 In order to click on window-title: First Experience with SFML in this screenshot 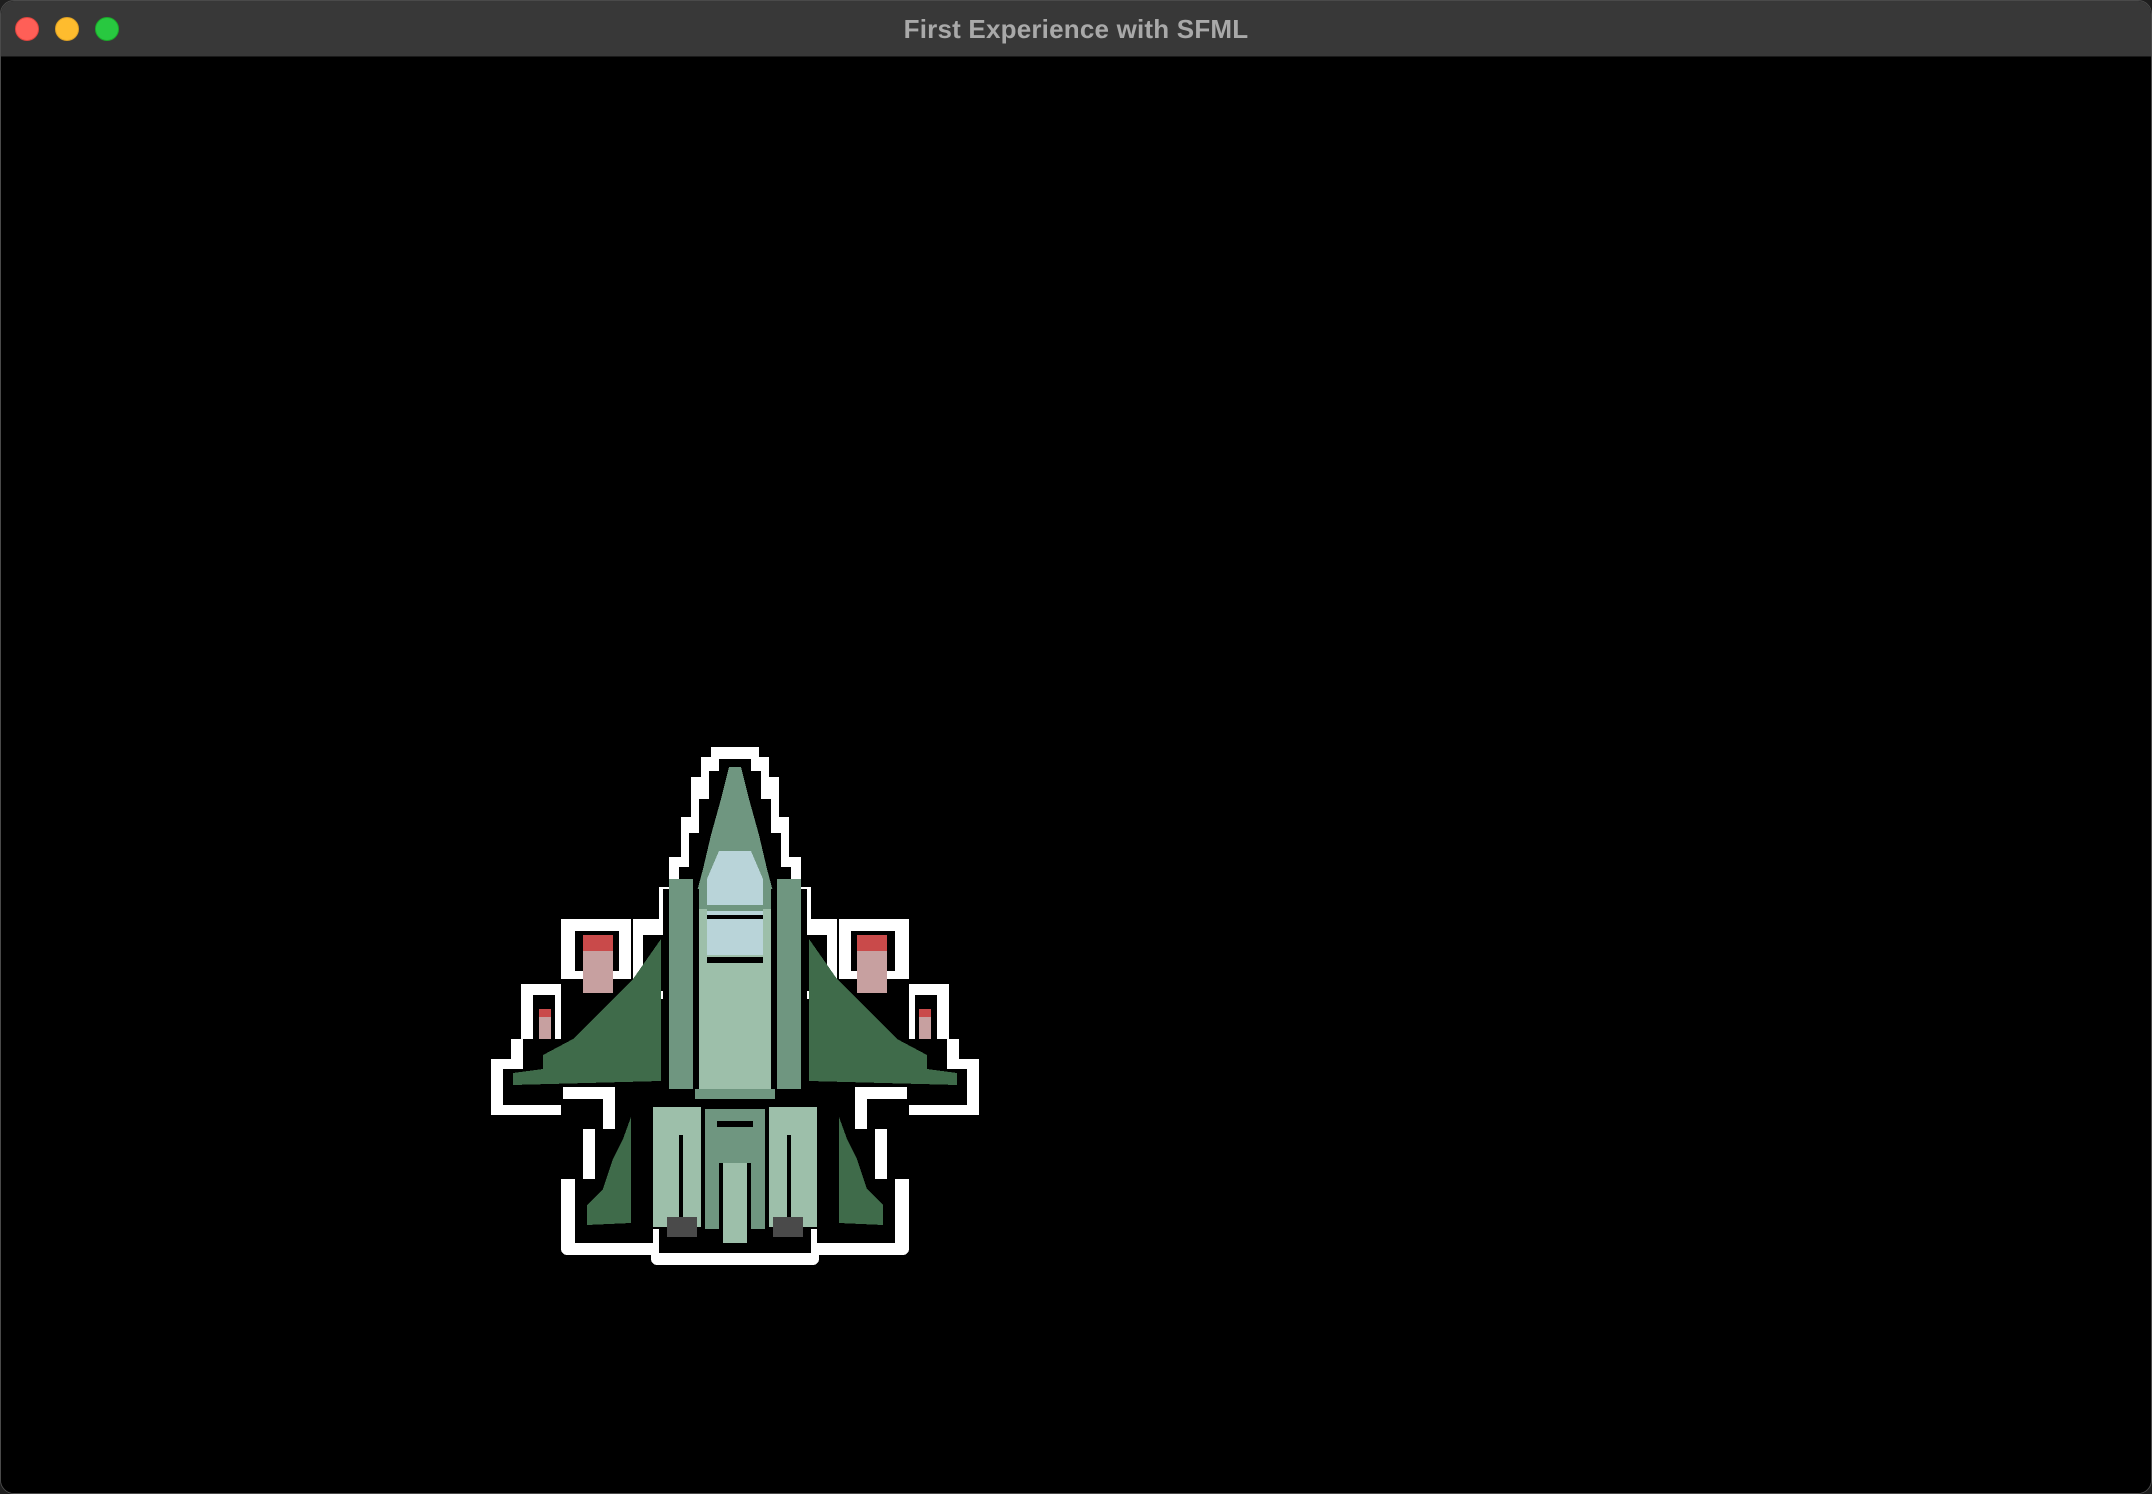, I will do `click(1076, 29)`.